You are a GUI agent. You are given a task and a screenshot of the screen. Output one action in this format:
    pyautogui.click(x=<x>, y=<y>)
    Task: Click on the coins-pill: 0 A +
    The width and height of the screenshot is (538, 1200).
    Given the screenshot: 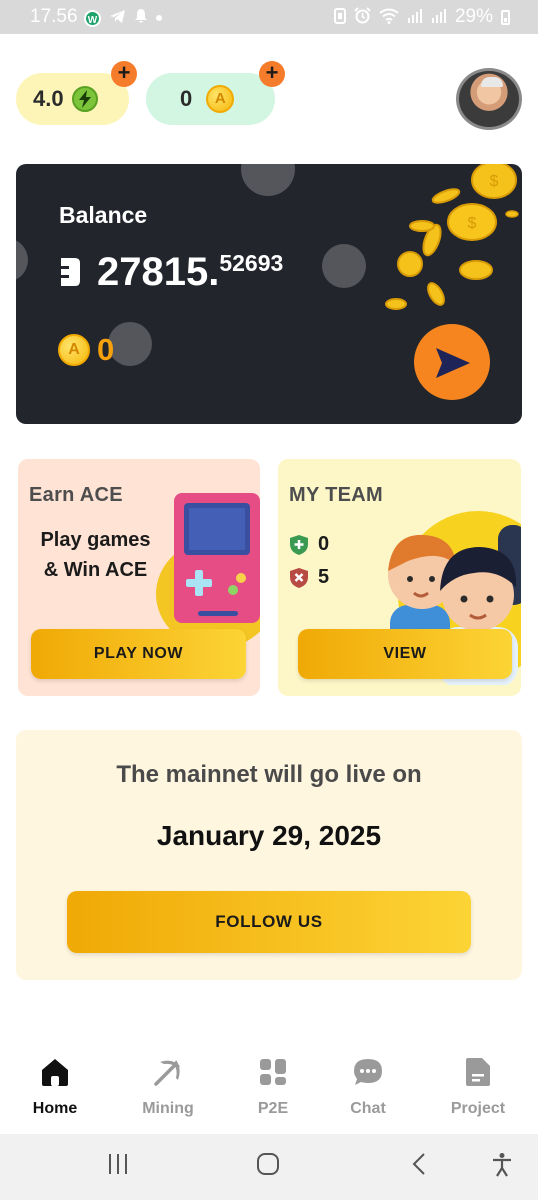 What is the action you would take?
    pyautogui.click(x=215, y=93)
    